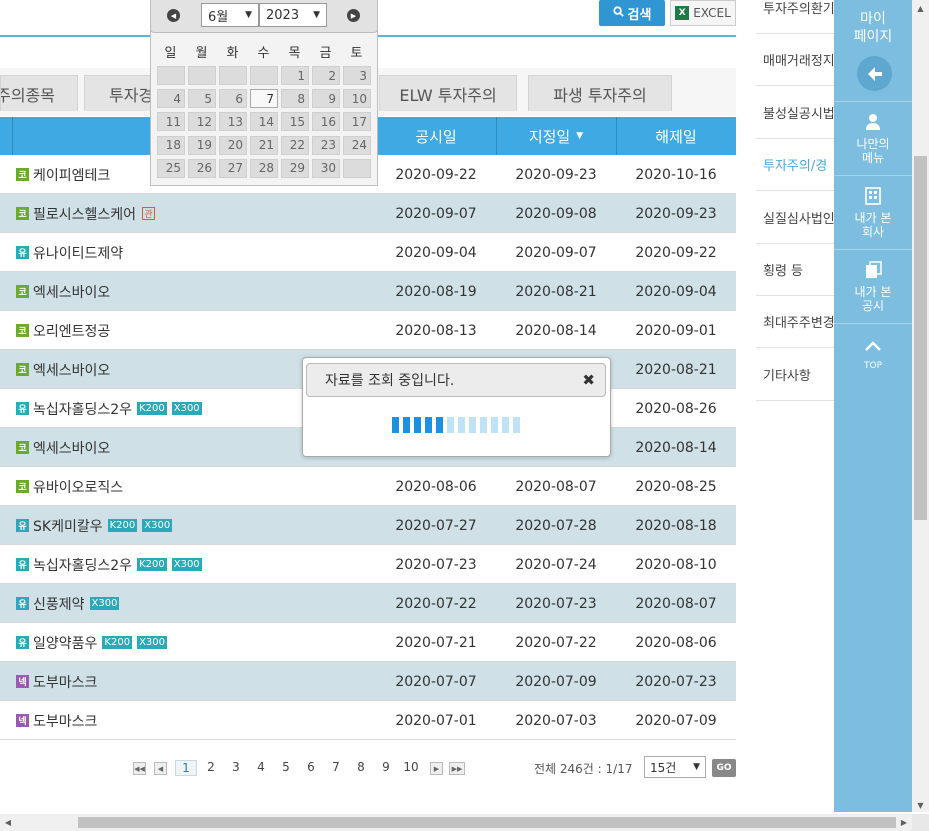 This screenshot has width=929, height=831. Describe the element at coordinates (326, 168) in the screenshot. I see `day-cell: 30` at that location.